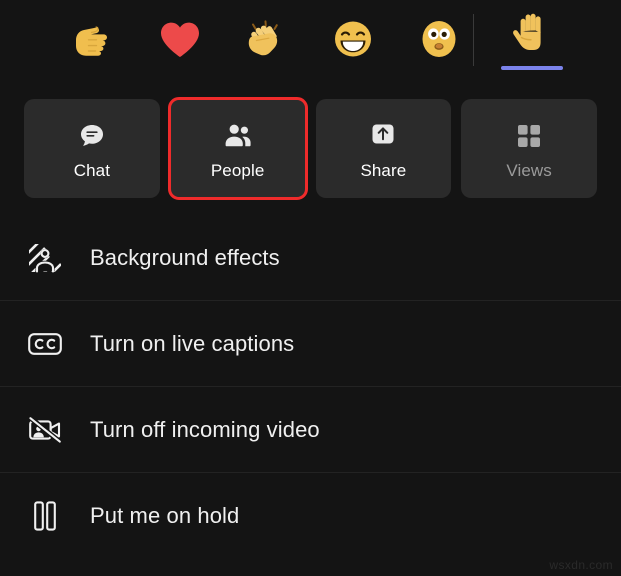 The height and width of the screenshot is (576, 621). Describe the element at coordinates (45, 344) in the screenshot. I see `closed-captions-icon` at that location.